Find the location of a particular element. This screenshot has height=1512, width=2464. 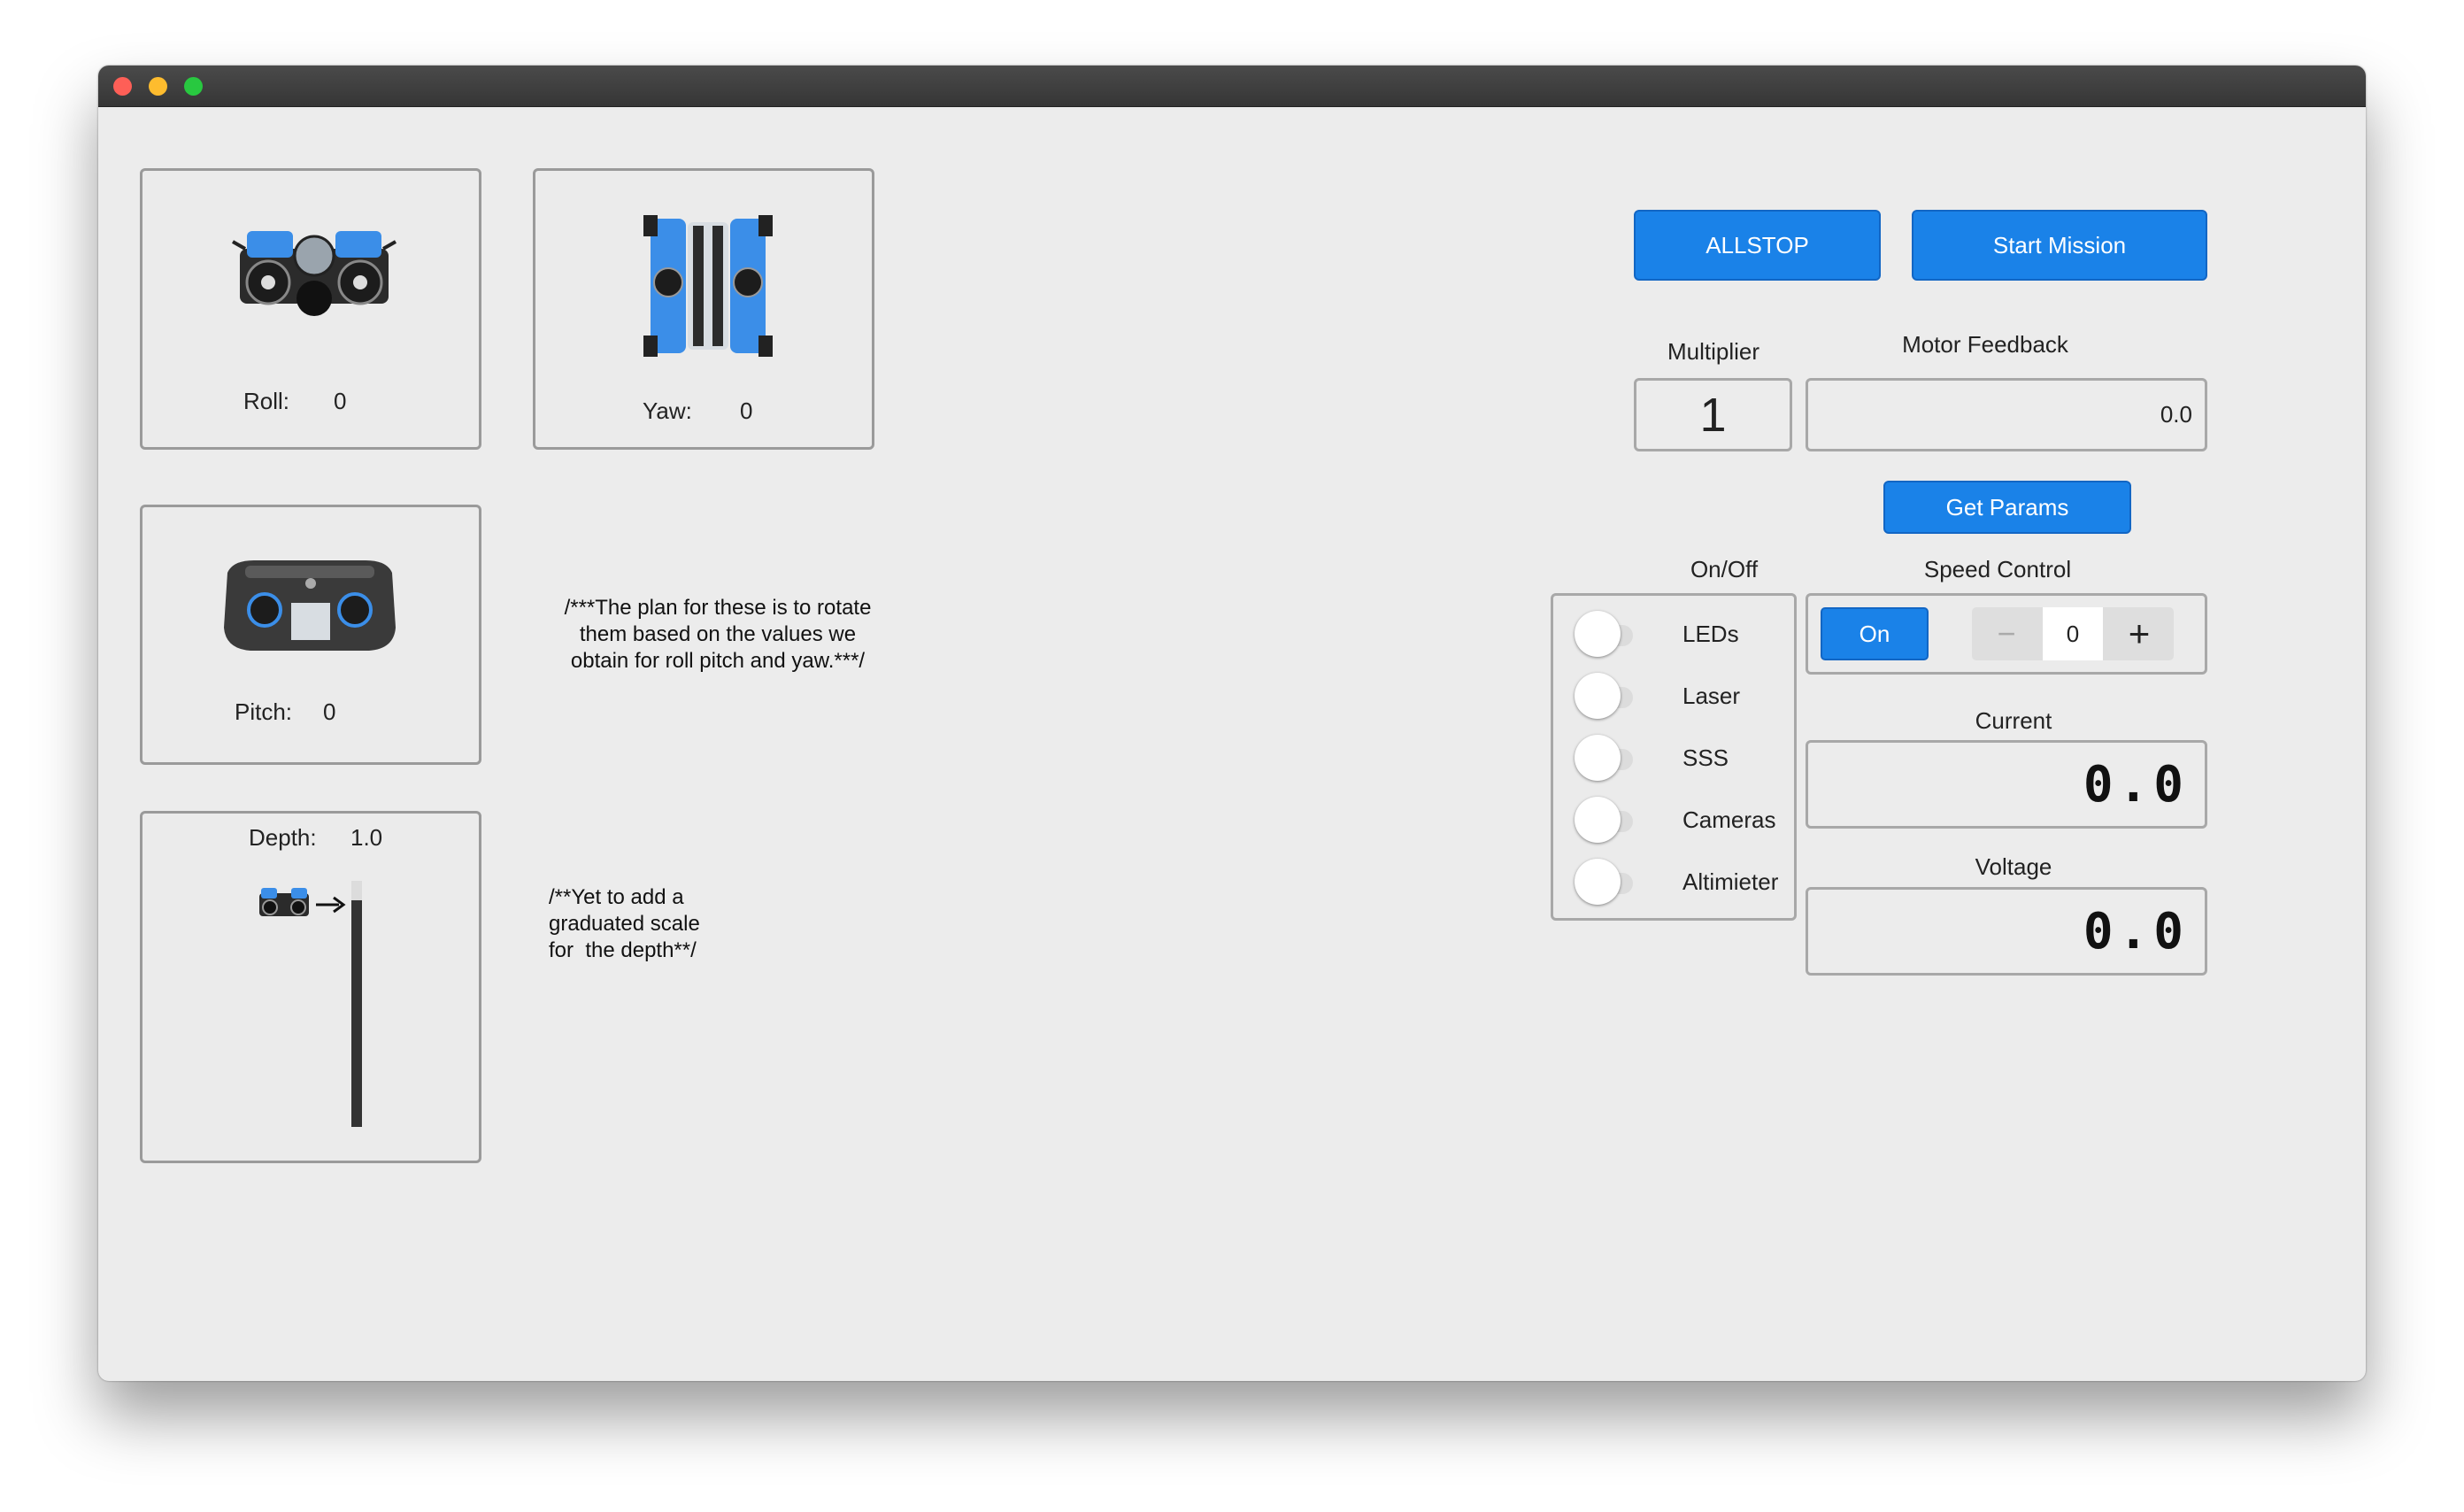

depth-label: Depth: is located at coordinates (283, 837).